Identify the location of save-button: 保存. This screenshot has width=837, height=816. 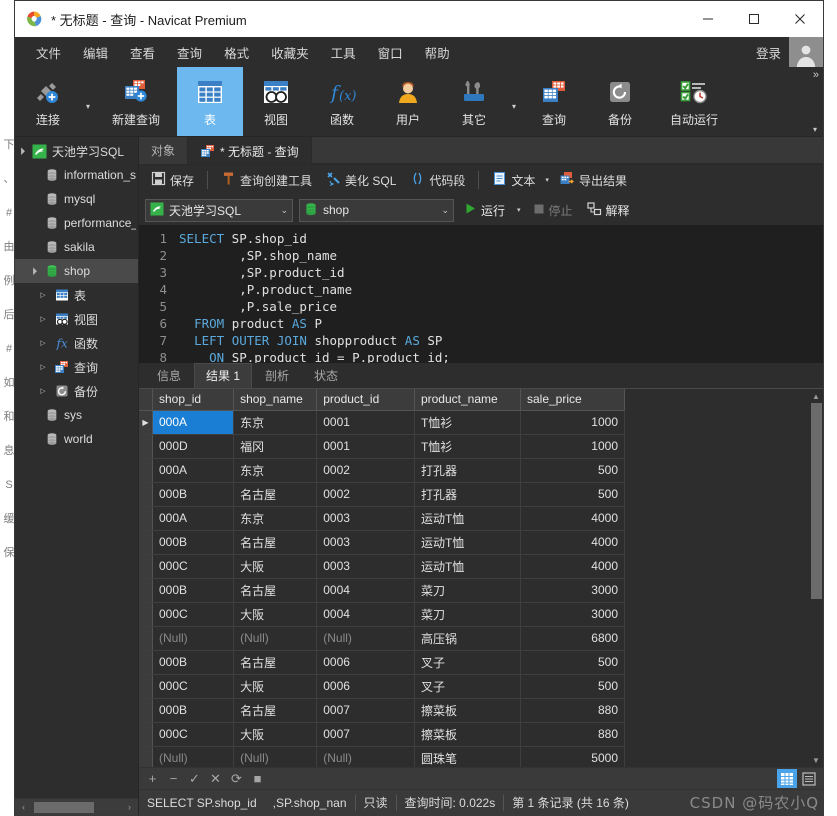
(172, 180).